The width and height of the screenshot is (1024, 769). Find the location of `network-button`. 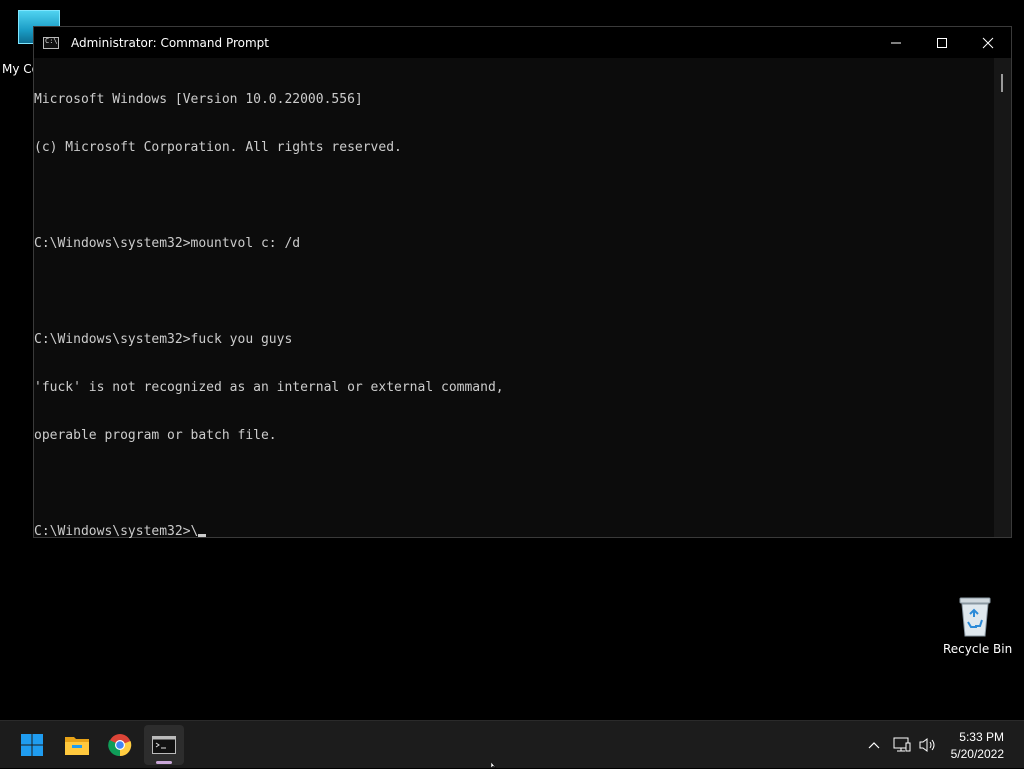

network-button is located at coordinates (902, 745).